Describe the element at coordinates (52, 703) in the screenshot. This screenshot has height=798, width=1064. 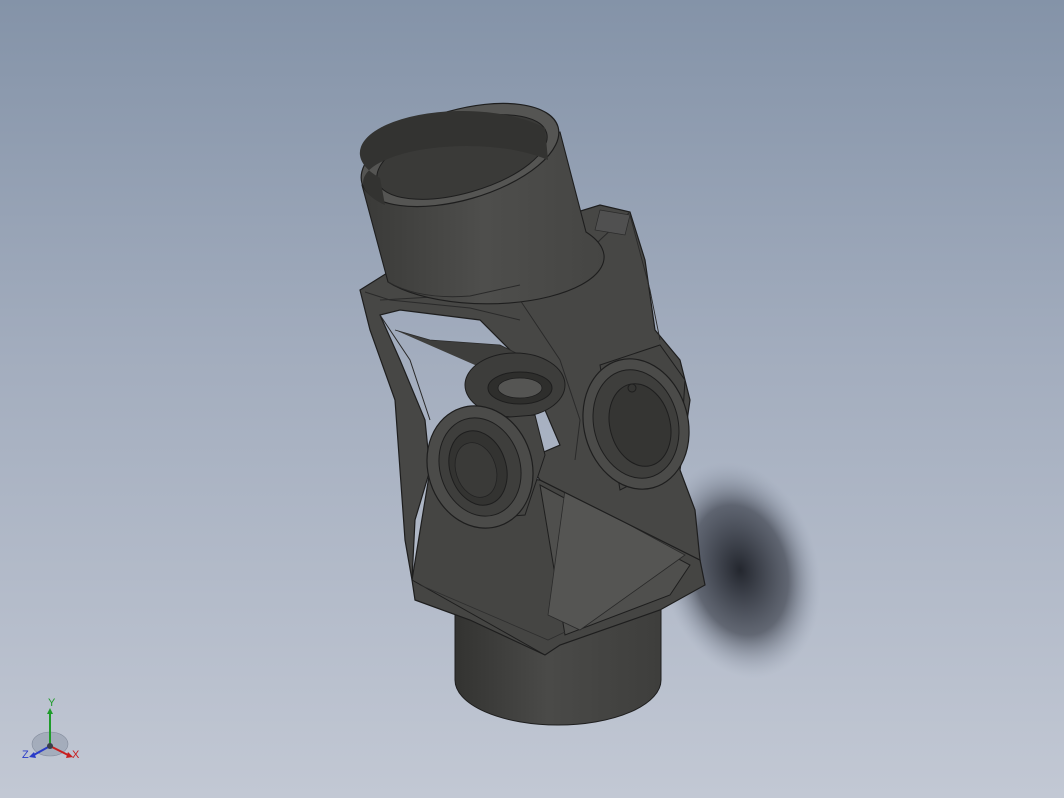
I see `triad-label-y: Y` at that location.